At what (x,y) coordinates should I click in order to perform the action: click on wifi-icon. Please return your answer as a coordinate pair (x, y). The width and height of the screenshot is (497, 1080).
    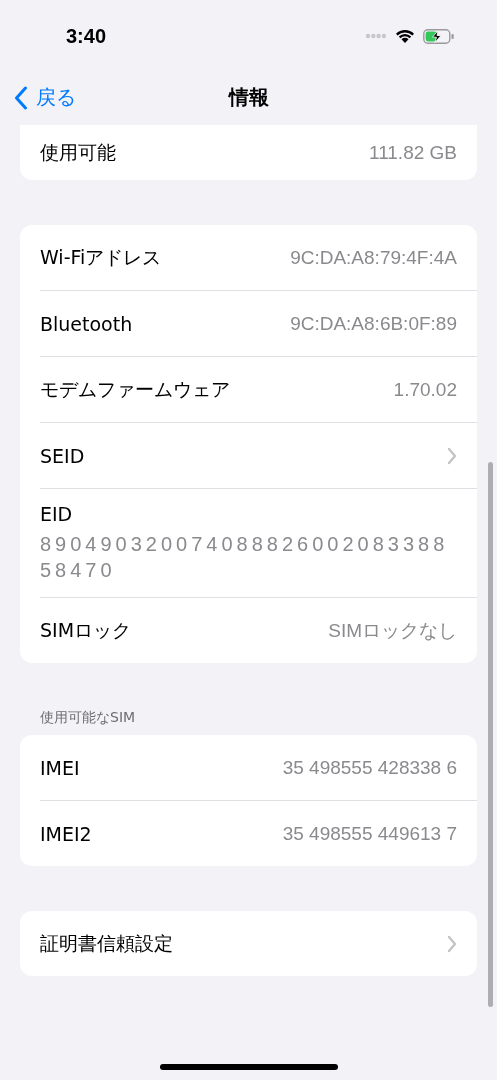
    Looking at the image, I should click on (405, 36).